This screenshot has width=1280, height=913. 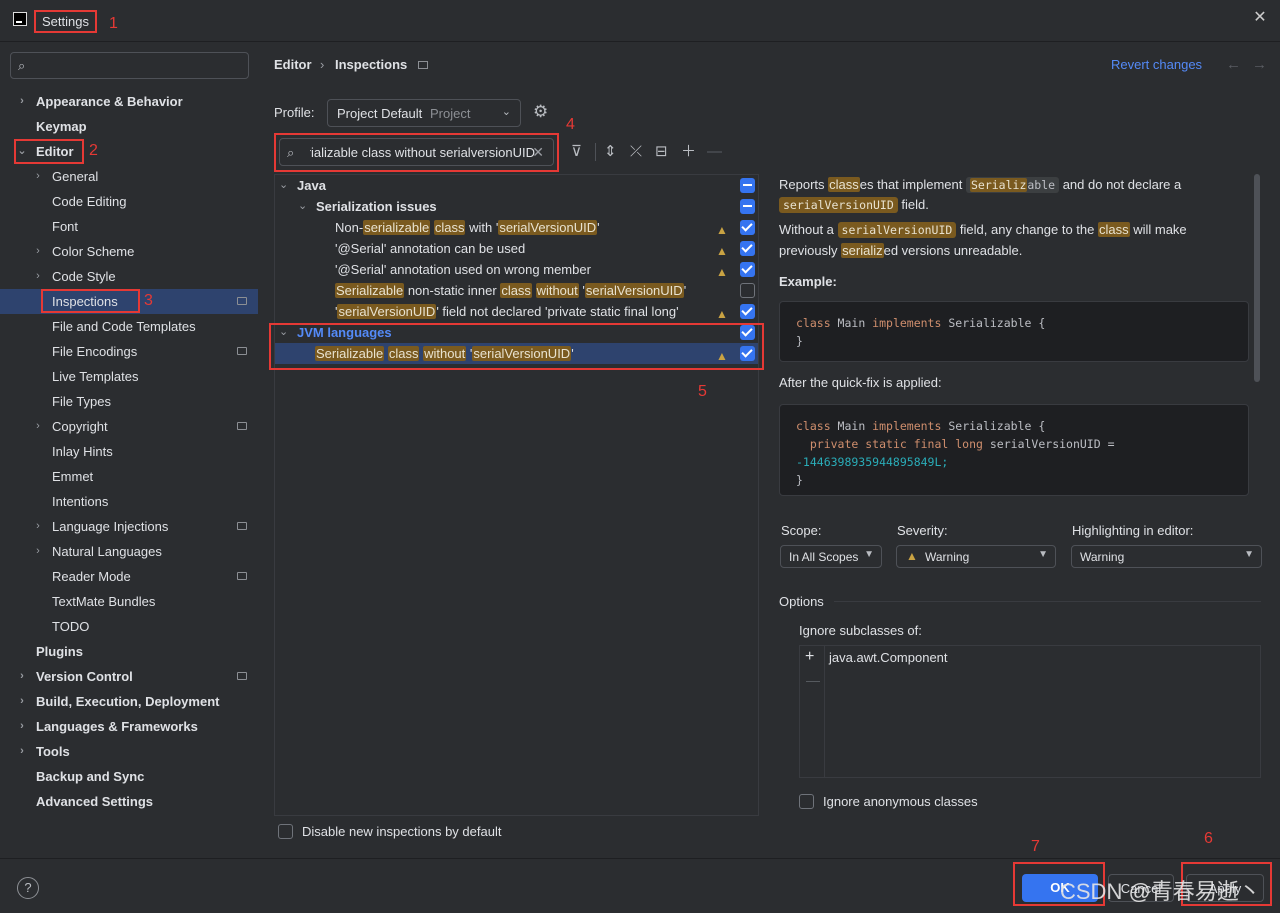 What do you see at coordinates (129, 676) in the screenshot?
I see `sidebar-item-version-control: › Version Control` at bounding box center [129, 676].